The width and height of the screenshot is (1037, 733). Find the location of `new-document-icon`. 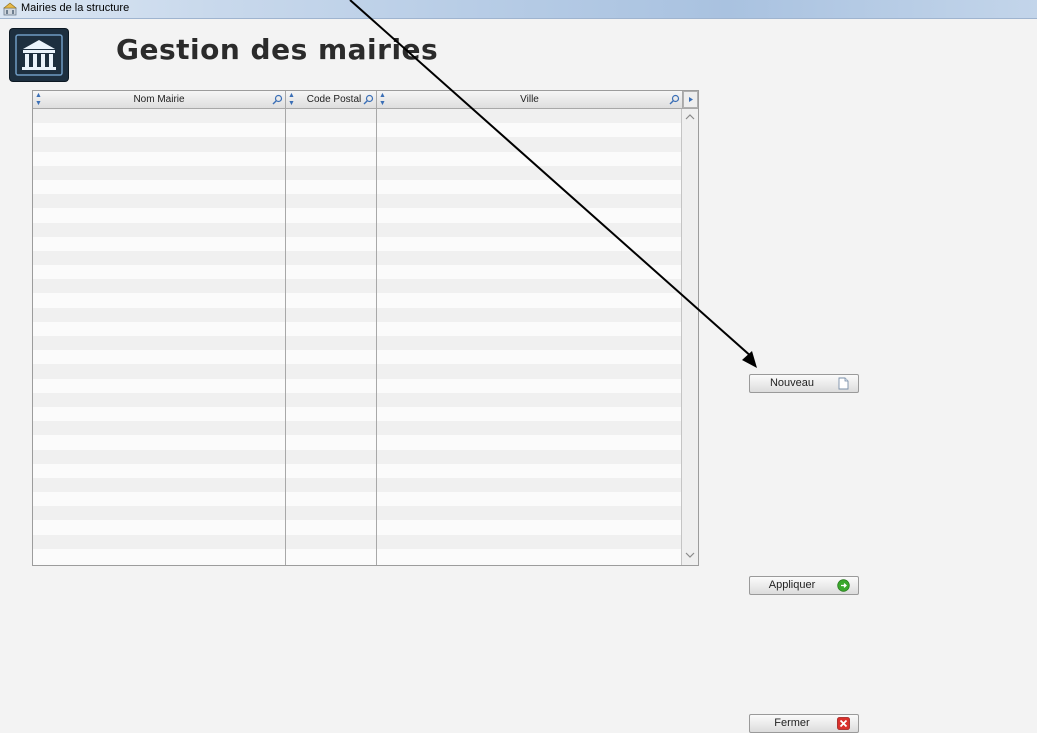

new-document-icon is located at coordinates (843, 383).